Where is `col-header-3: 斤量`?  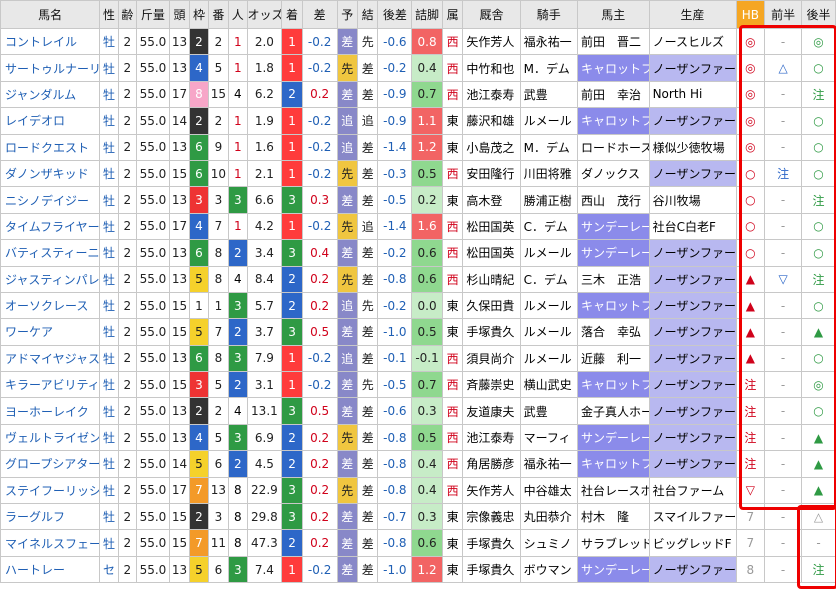 col-header-3: 斤量 is located at coordinates (153, 14).